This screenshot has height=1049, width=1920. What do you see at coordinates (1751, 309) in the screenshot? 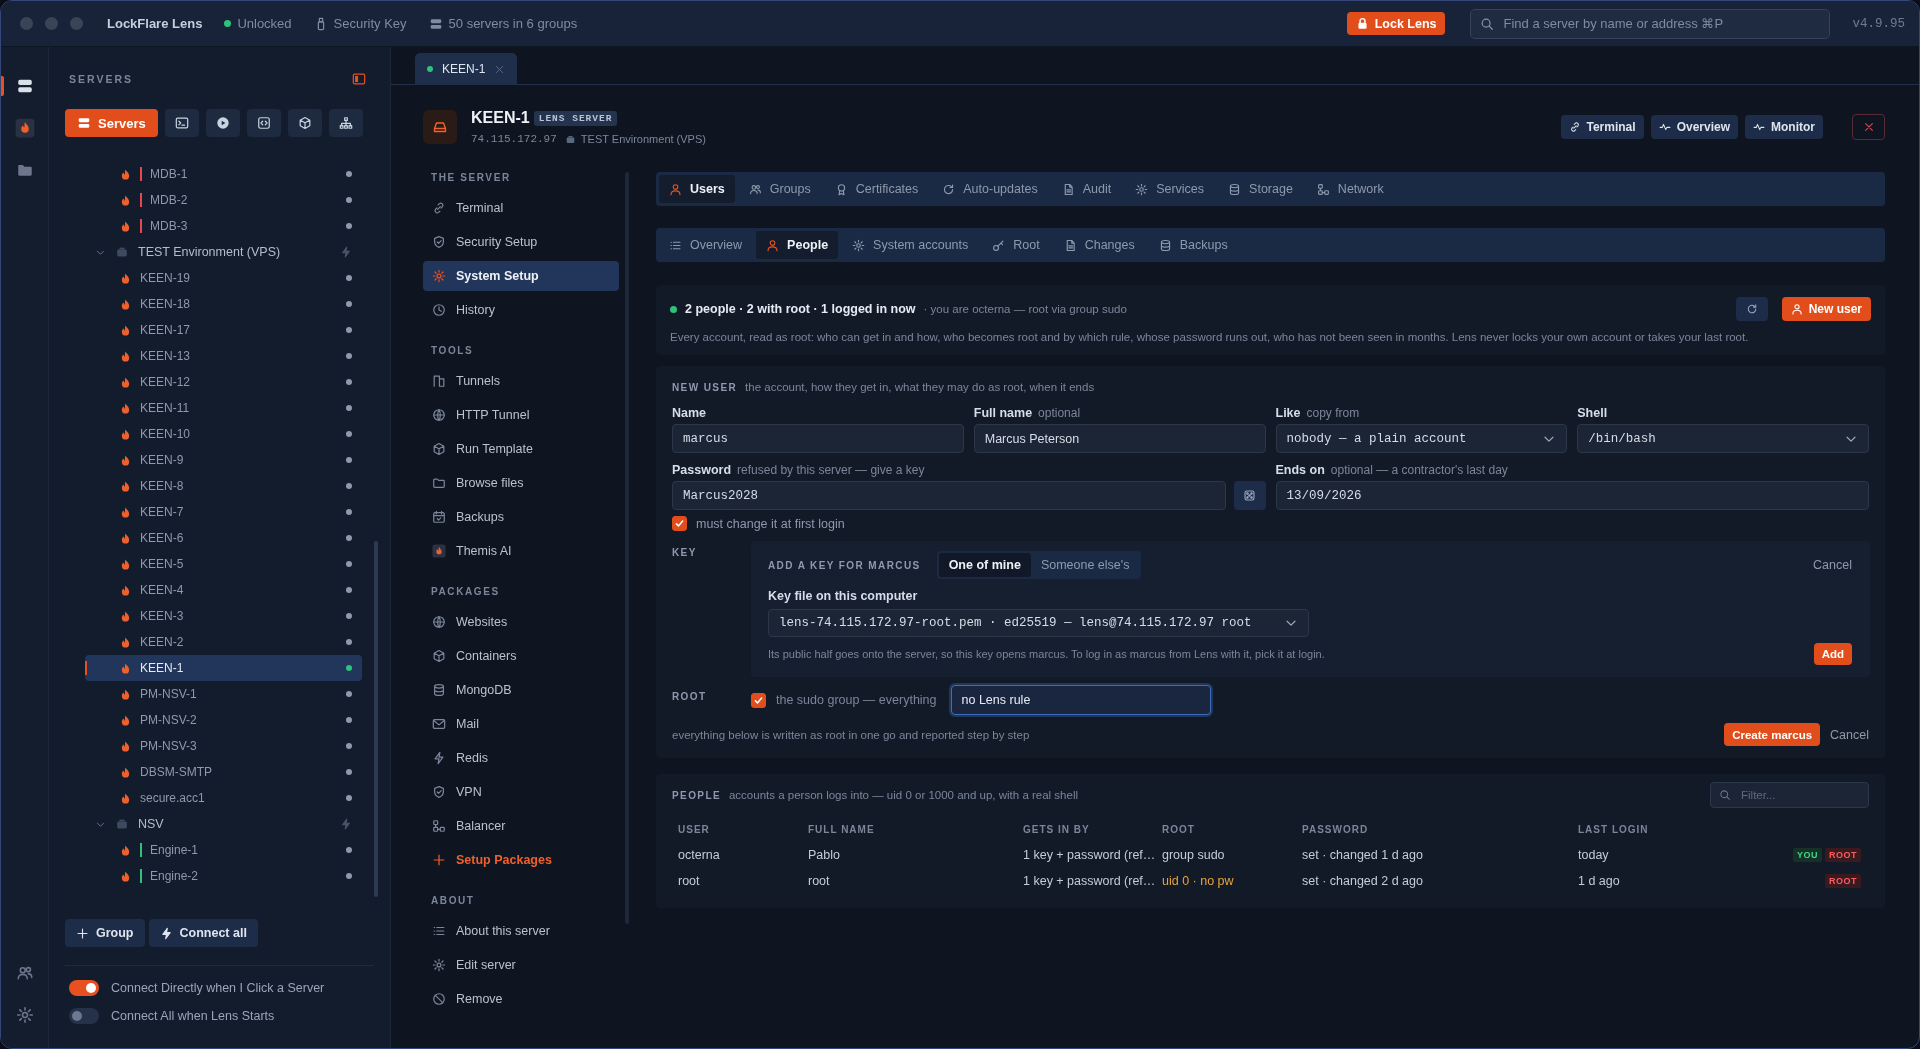
I see `refresh-button` at bounding box center [1751, 309].